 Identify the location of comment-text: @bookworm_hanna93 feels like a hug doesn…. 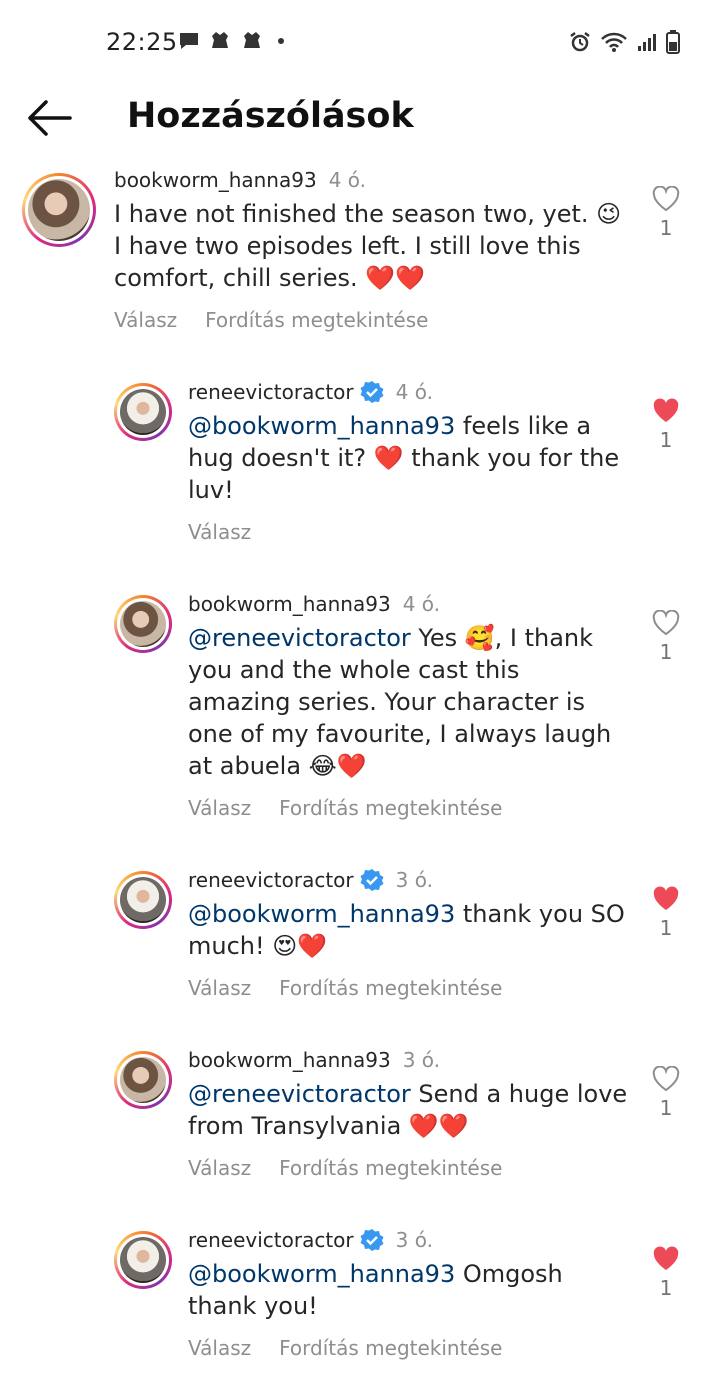
(404, 458).